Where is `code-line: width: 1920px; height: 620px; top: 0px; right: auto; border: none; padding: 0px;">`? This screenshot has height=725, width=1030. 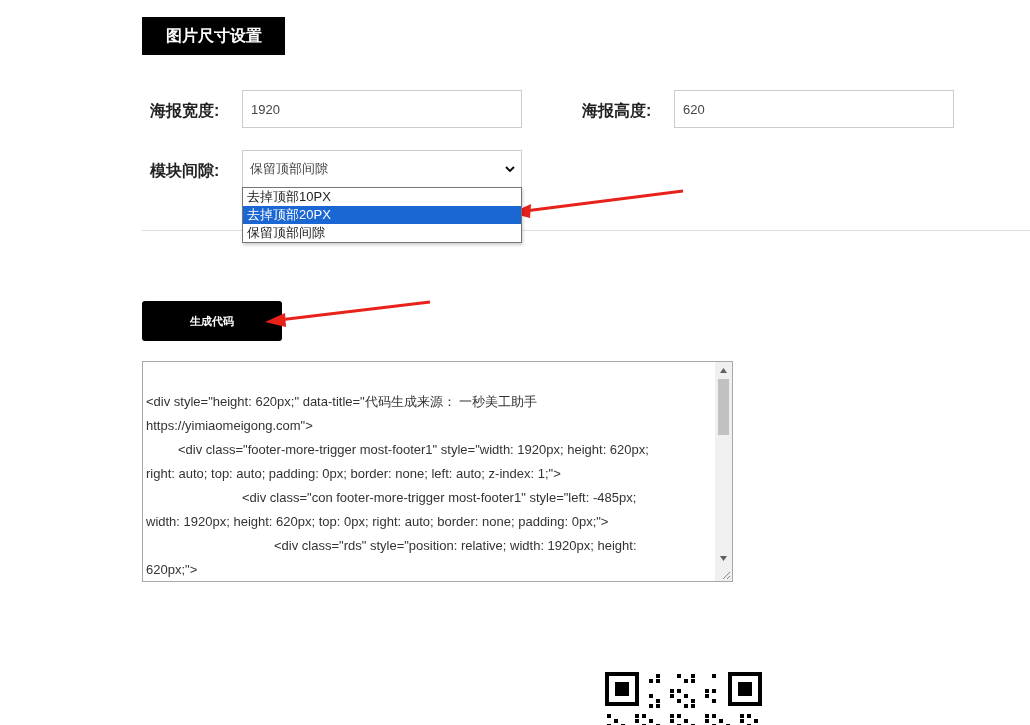
code-line: width: 1920px; height: 620px; top: 0px; right: auto; border: none; padding: 0px;"> is located at coordinates (377, 521).